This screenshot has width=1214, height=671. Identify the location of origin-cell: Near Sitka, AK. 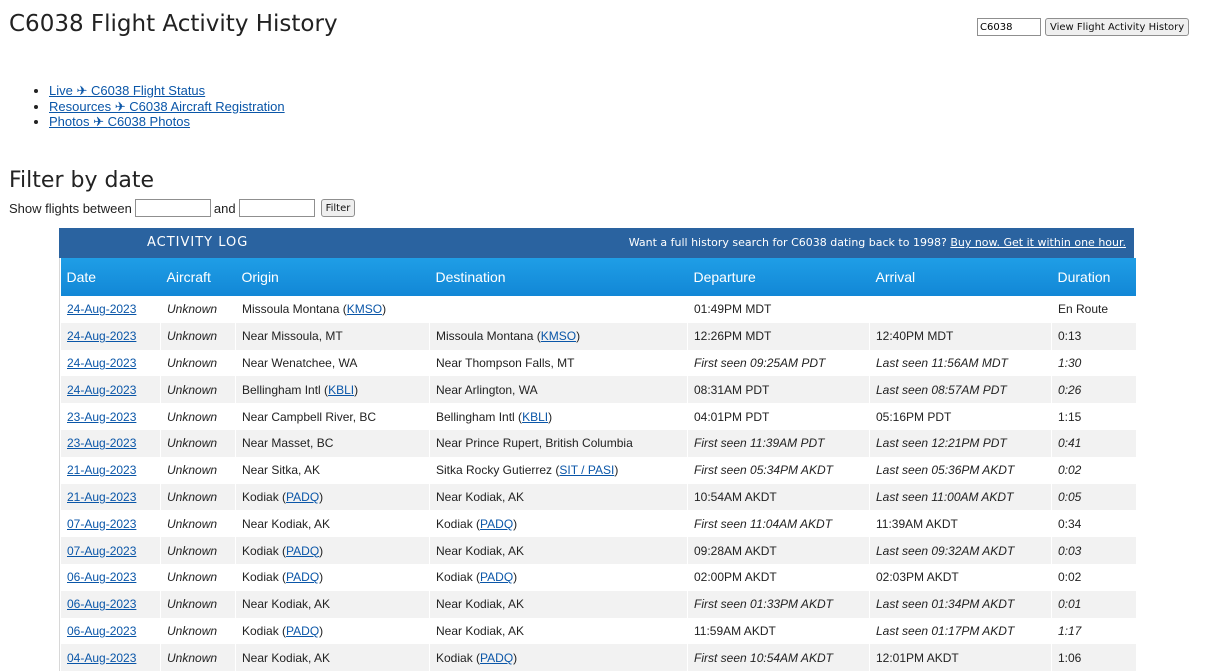
(332, 470).